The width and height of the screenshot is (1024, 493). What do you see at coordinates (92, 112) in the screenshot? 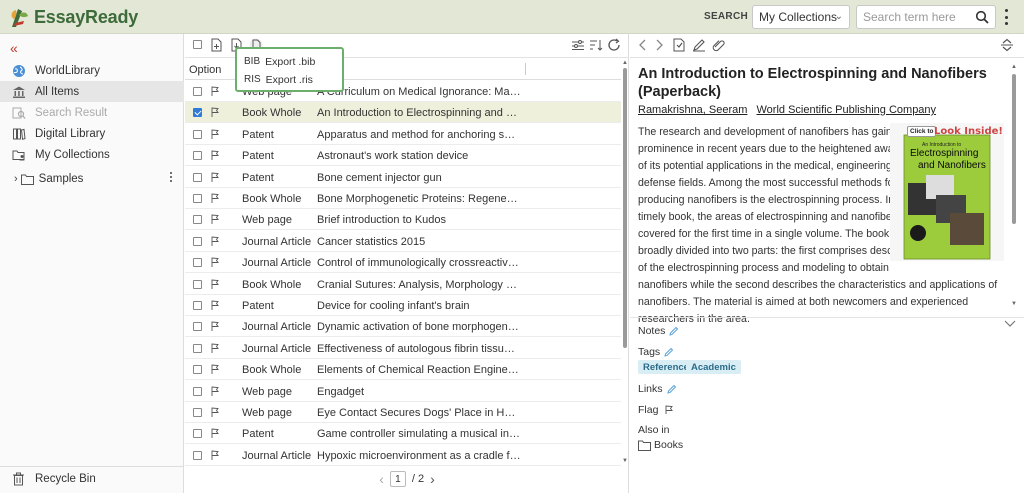
I see `sidebar-item-search-result: Search Result` at bounding box center [92, 112].